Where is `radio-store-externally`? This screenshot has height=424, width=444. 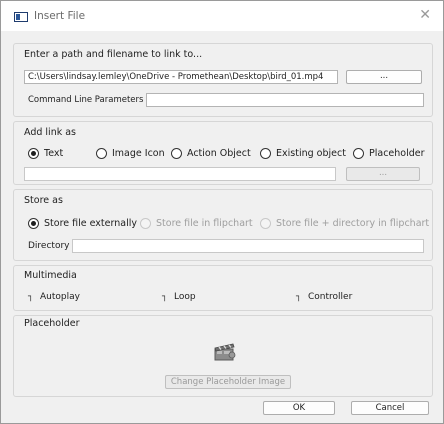 radio-store-externally is located at coordinates (33, 223).